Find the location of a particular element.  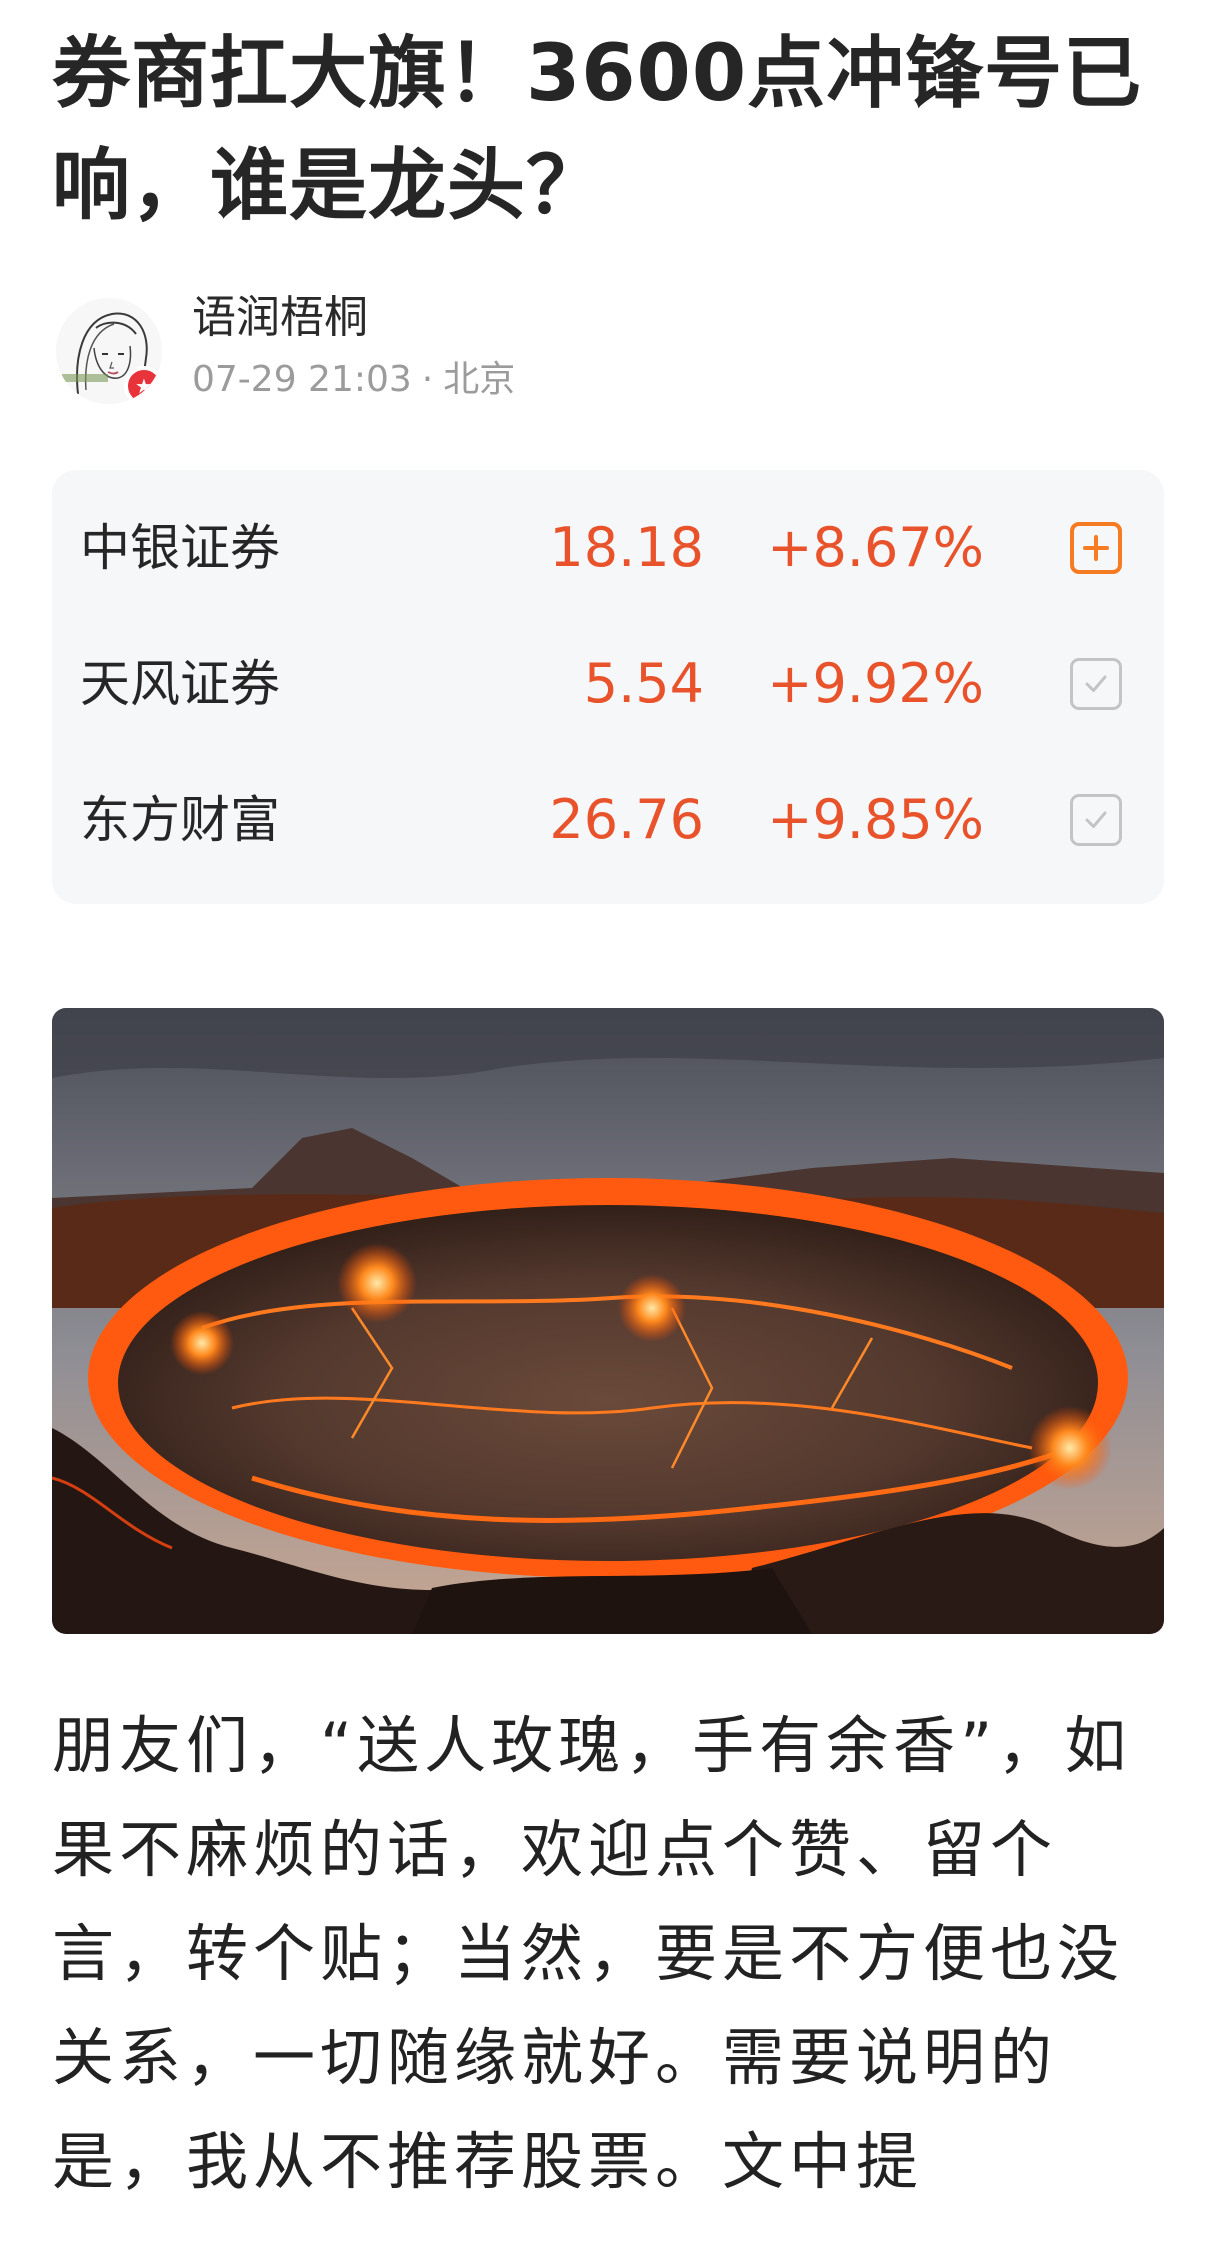

stock-change: +9.92% is located at coordinates (875, 683).